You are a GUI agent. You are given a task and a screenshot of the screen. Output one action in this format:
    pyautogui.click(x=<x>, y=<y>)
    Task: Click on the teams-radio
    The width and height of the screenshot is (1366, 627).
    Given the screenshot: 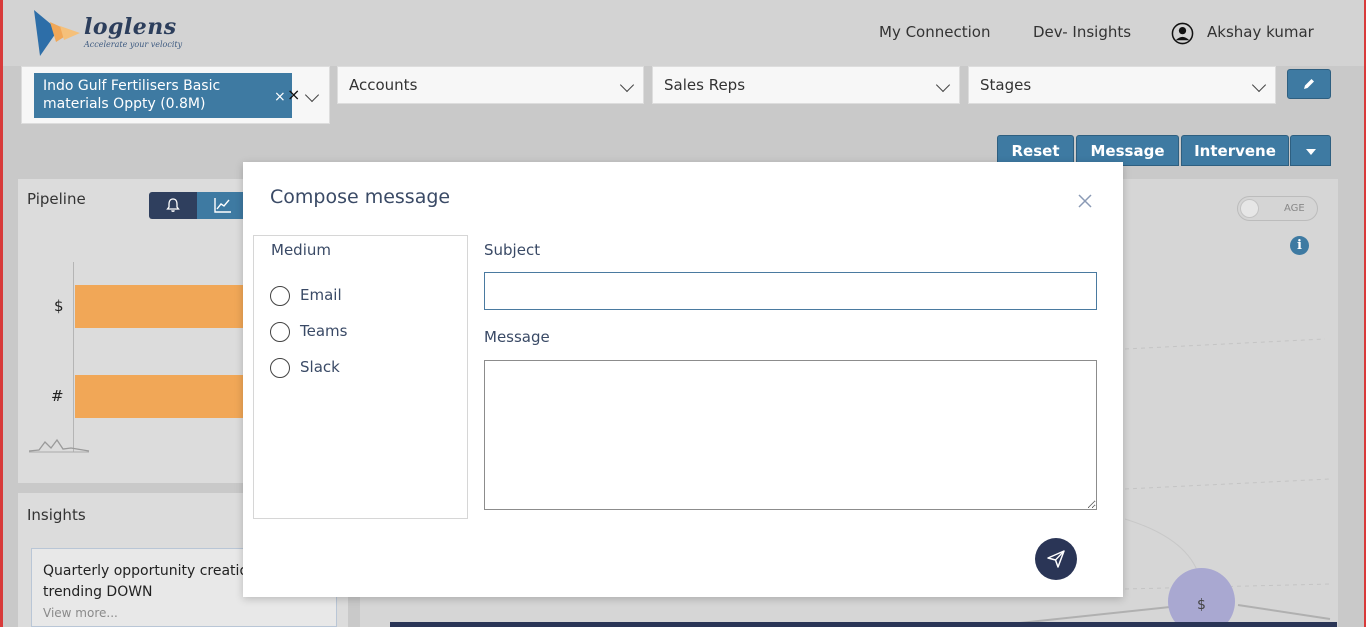 What is the action you would take?
    pyautogui.click(x=280, y=332)
    